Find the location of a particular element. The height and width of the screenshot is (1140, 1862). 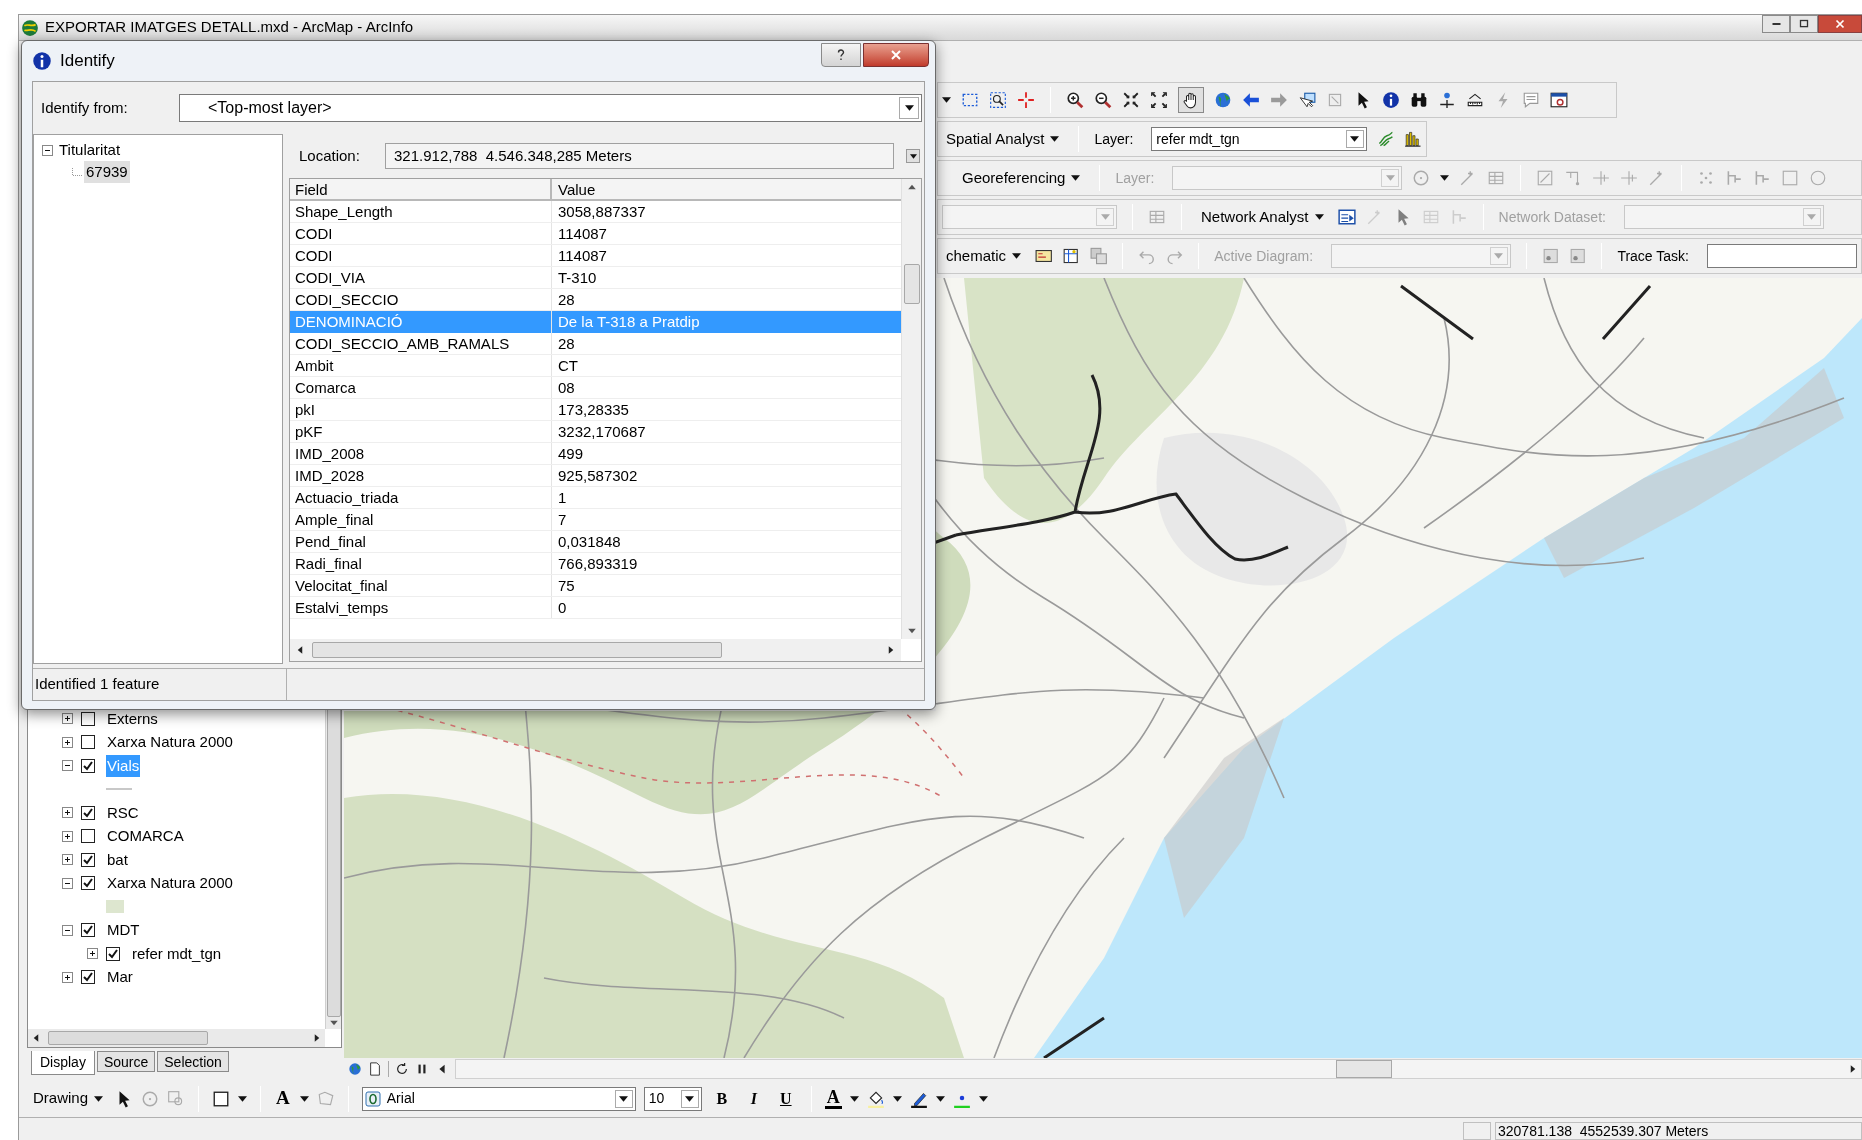

field-cell: CODI_VIA is located at coordinates (421, 277).